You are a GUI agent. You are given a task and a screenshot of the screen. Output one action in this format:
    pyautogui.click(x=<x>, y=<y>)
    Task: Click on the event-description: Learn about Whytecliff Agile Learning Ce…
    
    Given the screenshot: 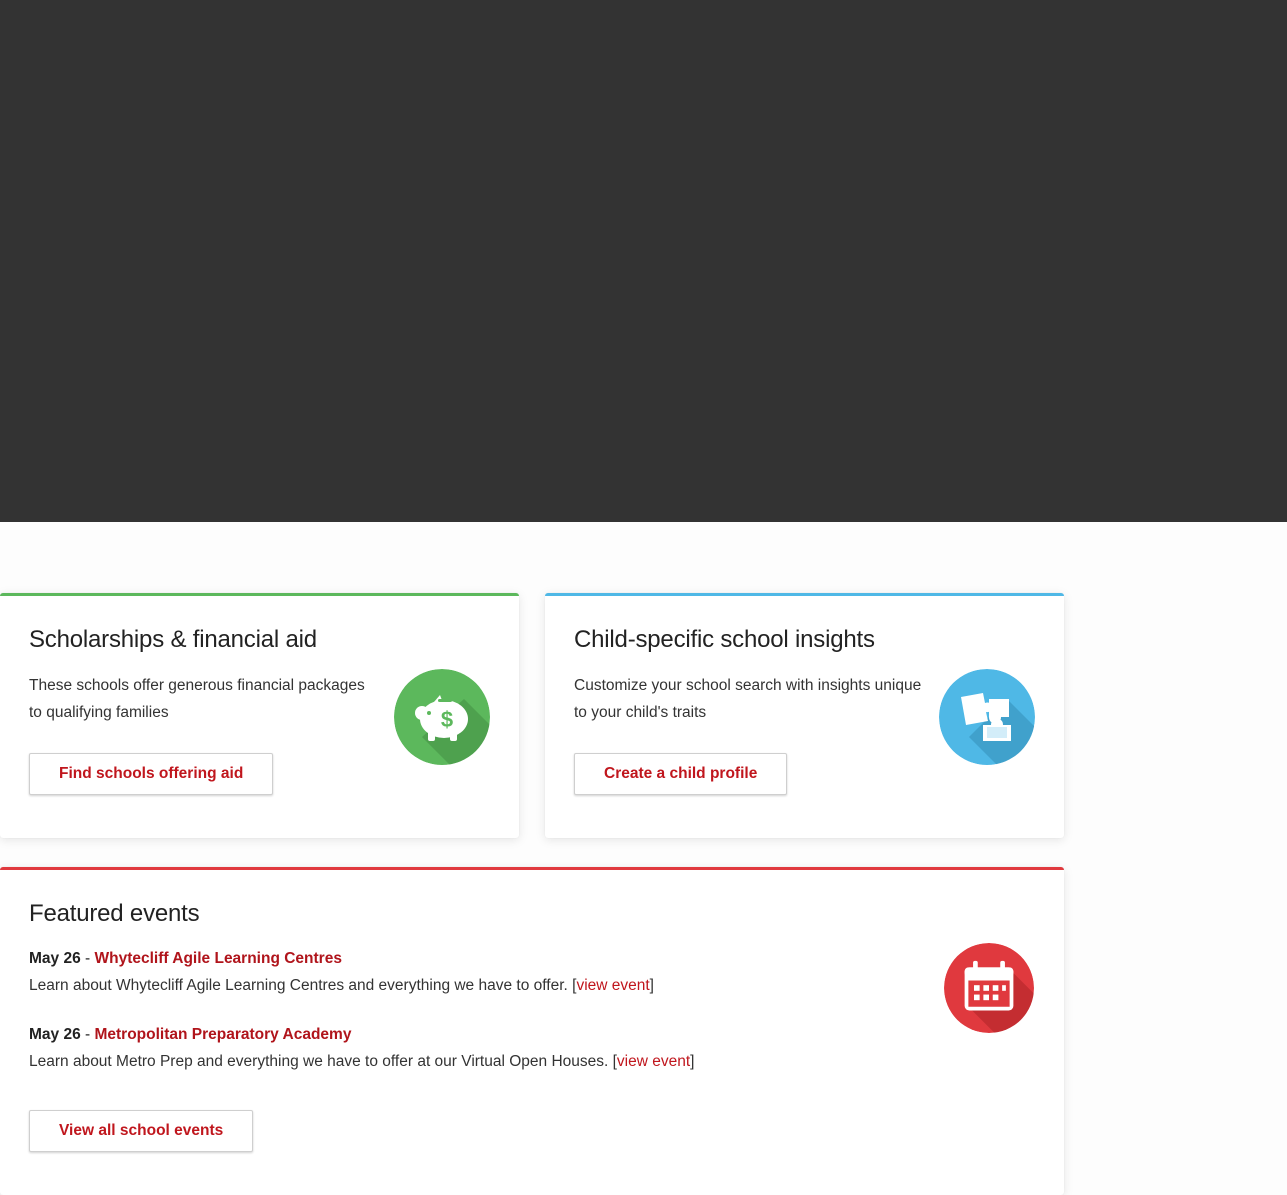 What is the action you would take?
    pyautogui.click(x=303, y=985)
    